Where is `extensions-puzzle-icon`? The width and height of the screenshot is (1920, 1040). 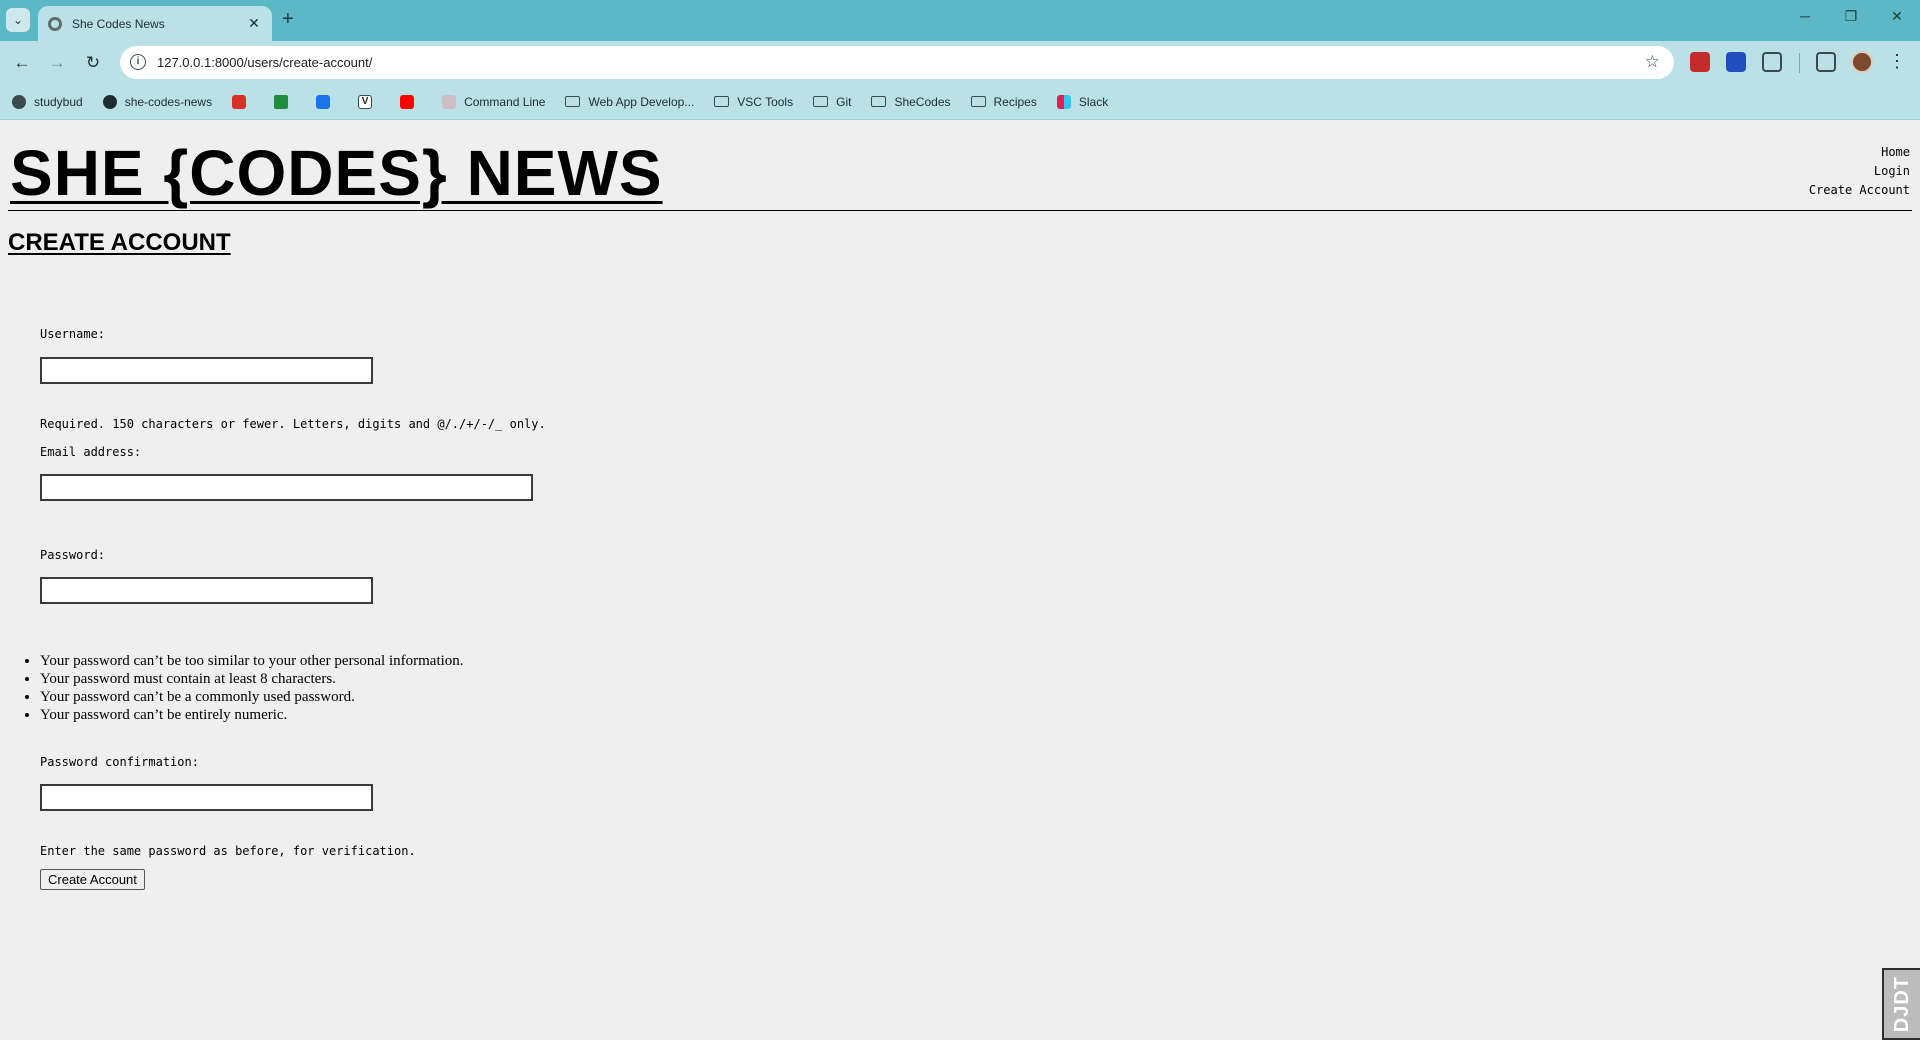
extensions-puzzle-icon is located at coordinates (1772, 62).